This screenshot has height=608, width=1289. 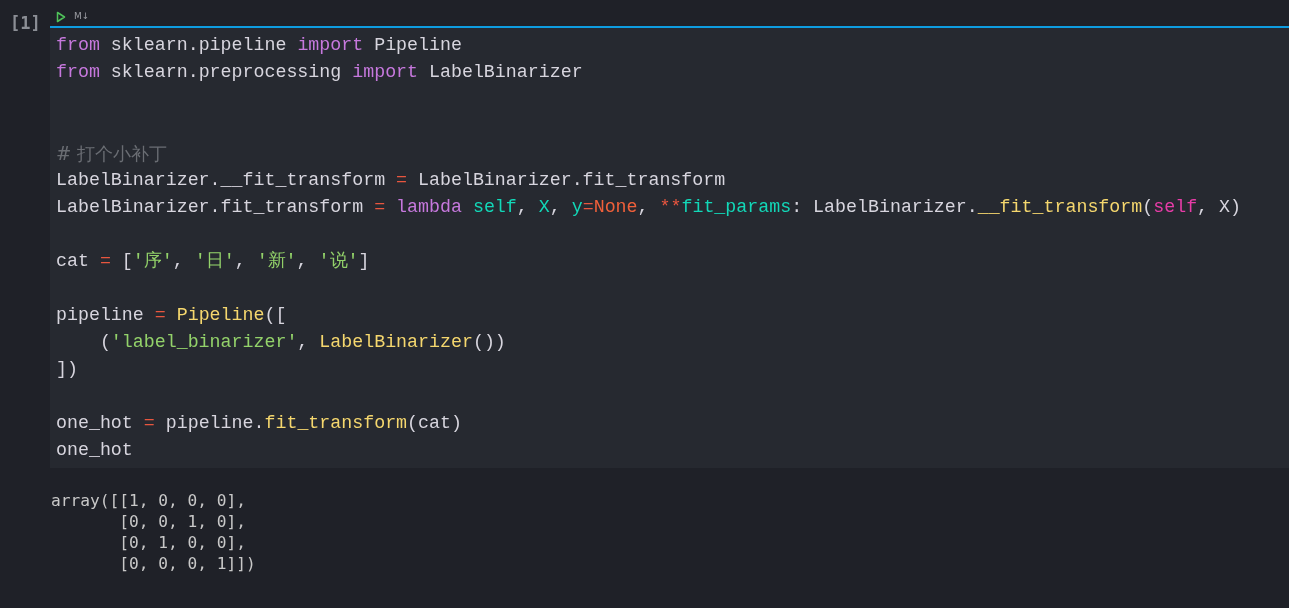 I want to click on code-line: LabelBinarizer.__fit_transform = LabelBinarizer.fit_transform, so click(x=391, y=180).